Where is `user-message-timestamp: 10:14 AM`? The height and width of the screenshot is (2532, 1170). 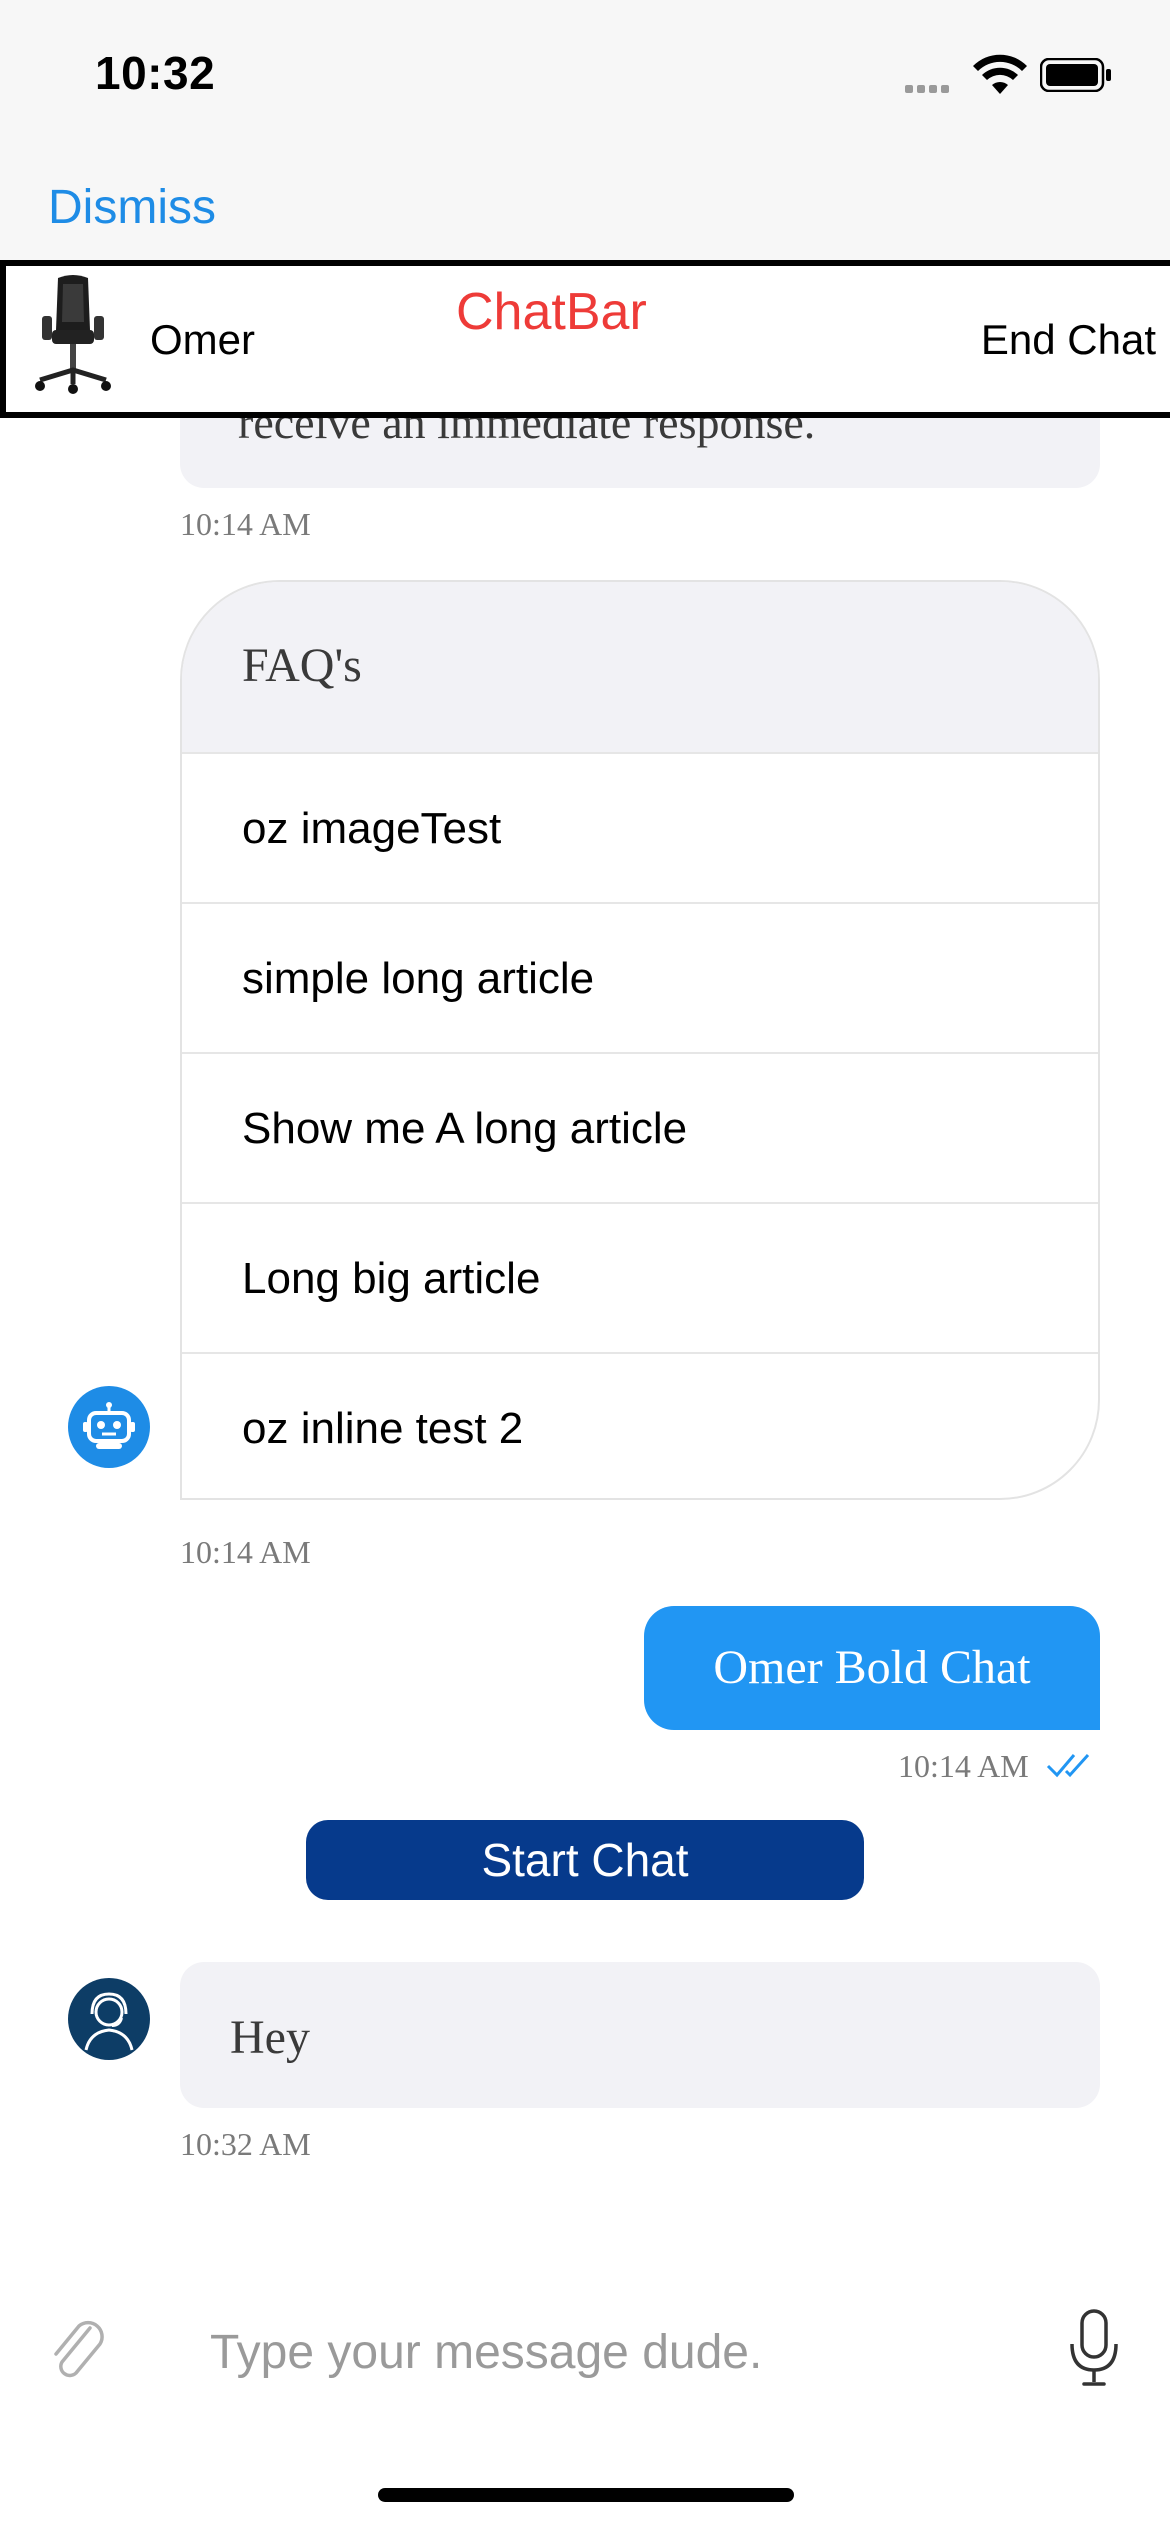 user-message-timestamp: 10:14 AM is located at coordinates (963, 1766).